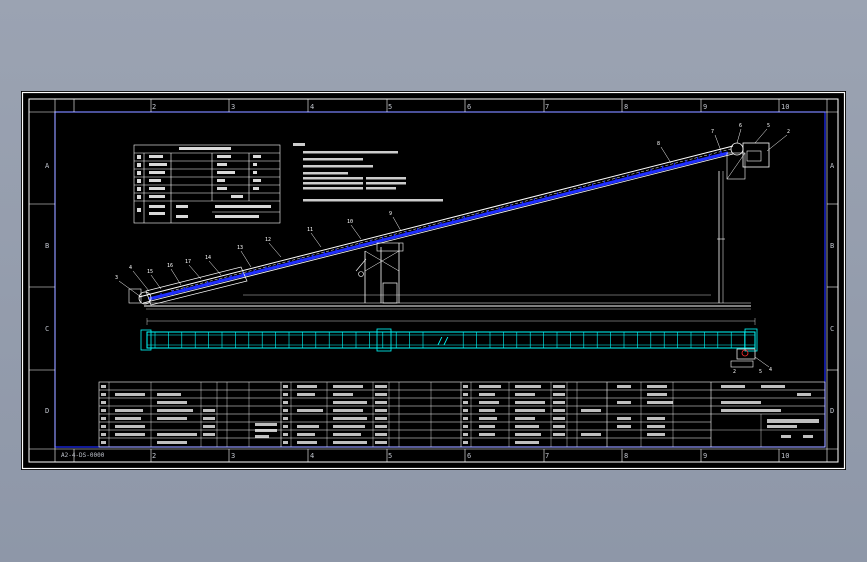 The width and height of the screenshot is (867, 562). Describe the element at coordinates (390, 214) in the screenshot. I see `svg-text: 9` at that location.